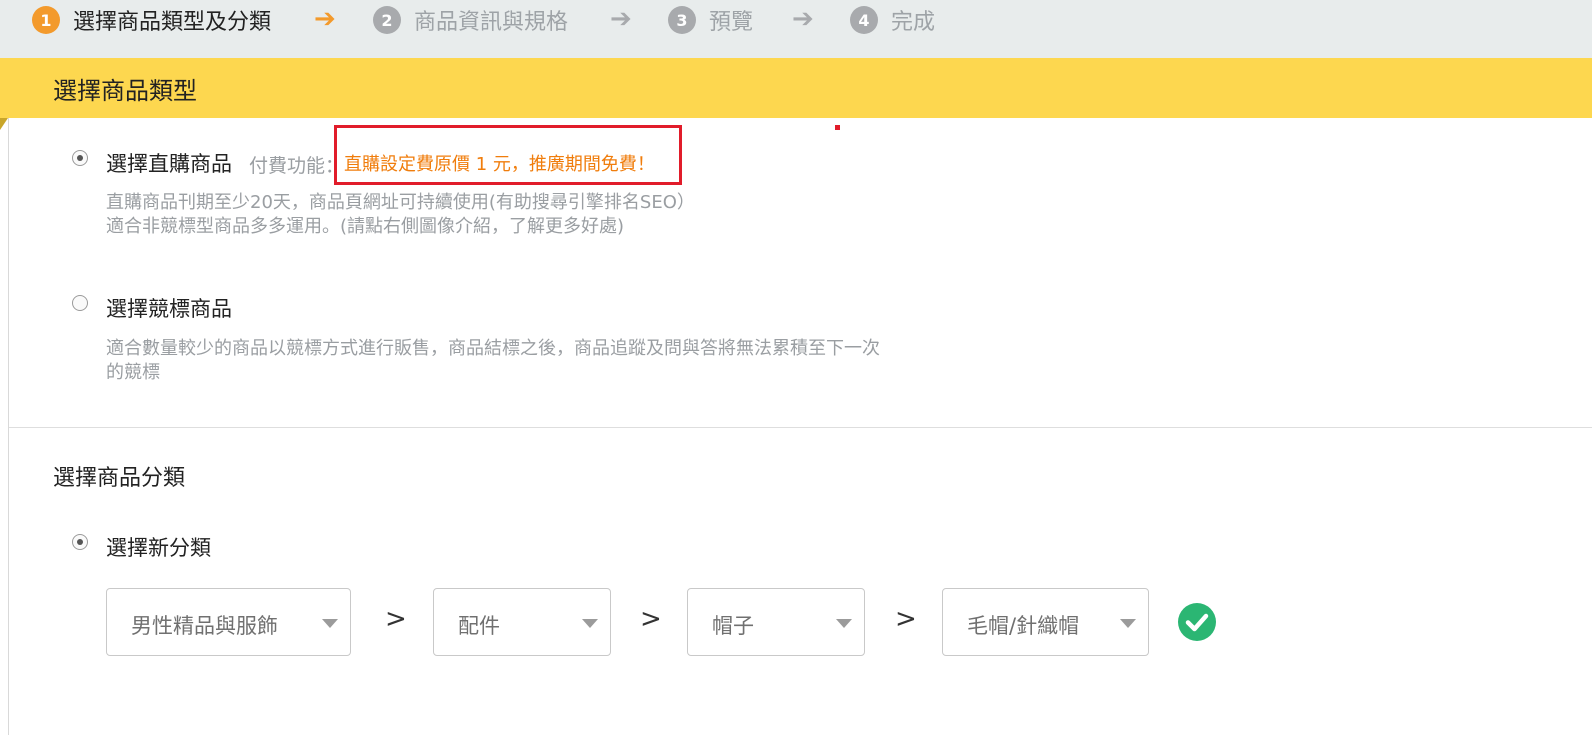 Image resolution: width=1592 pixels, height=735 pixels. I want to click on auction-radio, so click(80, 303).